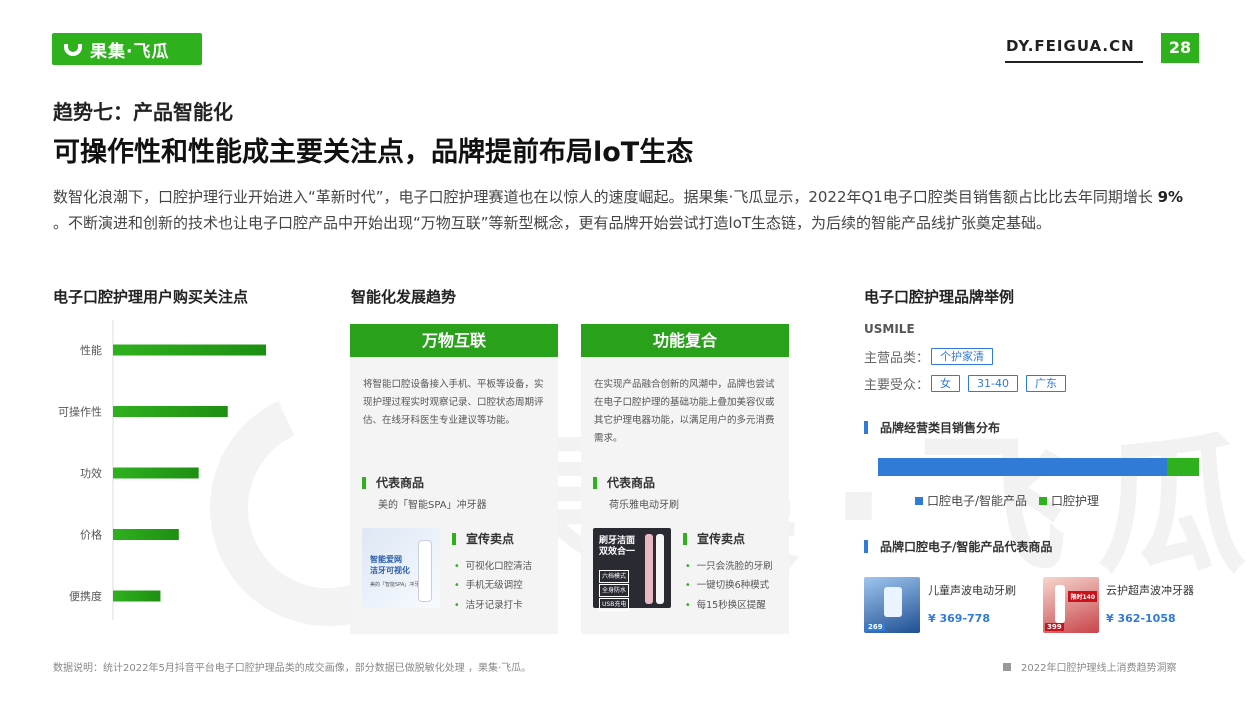 This screenshot has height=703, width=1250. I want to click on rep-product-price: ¥ 362-1058, so click(1141, 618).